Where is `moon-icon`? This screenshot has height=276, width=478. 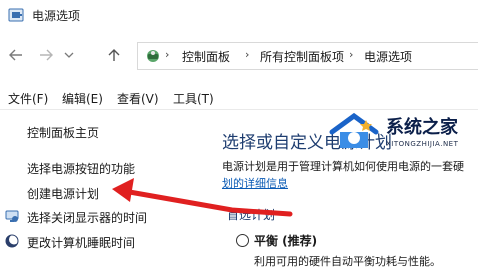
moon-icon is located at coordinates (12, 241).